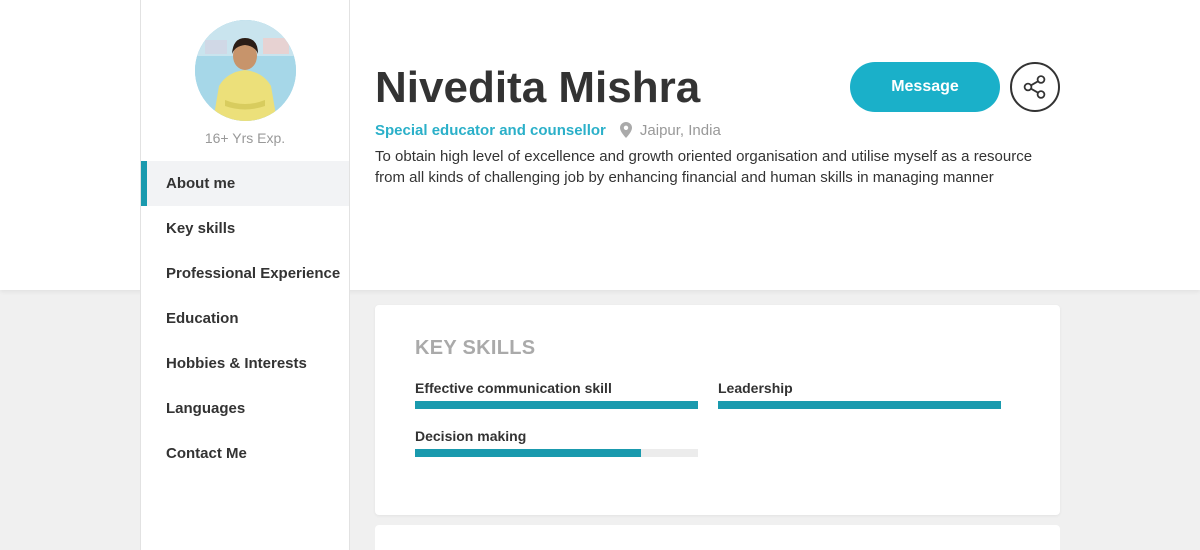 The width and height of the screenshot is (1200, 550). I want to click on nav-item-about-me: About me, so click(245, 183).